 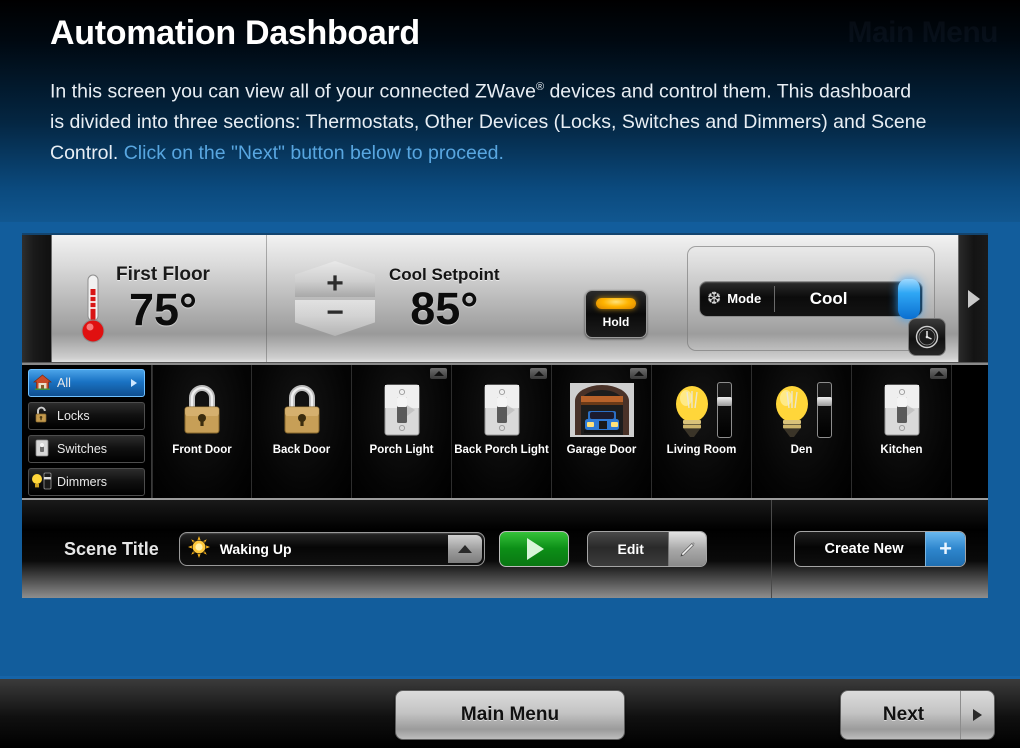 I want to click on device-label: Den, so click(x=801, y=450).